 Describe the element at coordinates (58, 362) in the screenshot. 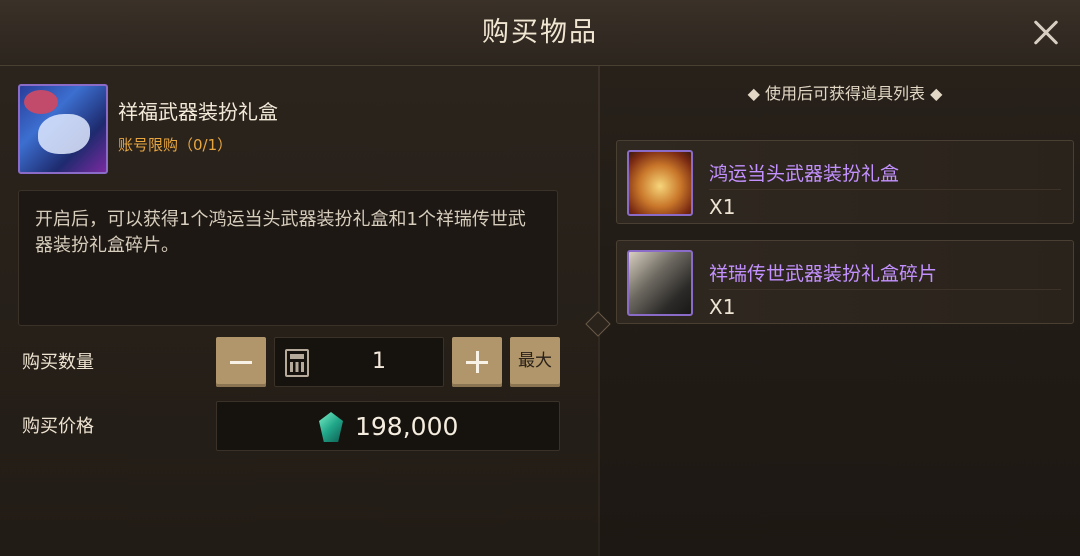

I see `quantity-label: 购买数量` at that location.